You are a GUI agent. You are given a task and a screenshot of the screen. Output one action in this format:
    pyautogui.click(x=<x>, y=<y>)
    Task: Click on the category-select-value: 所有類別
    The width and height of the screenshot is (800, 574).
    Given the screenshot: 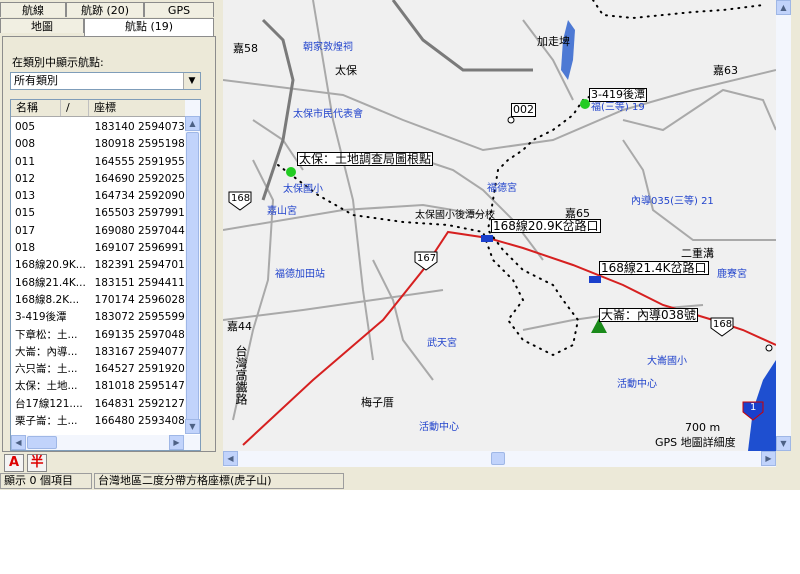 What is the action you would take?
    pyautogui.click(x=36, y=80)
    